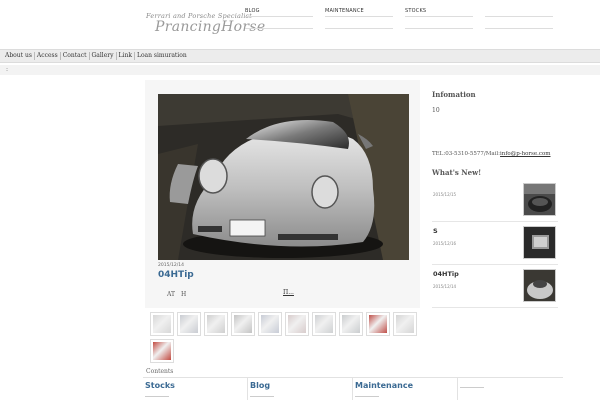 Image resolution: width=600 pixels, height=400 pixels. Describe the element at coordinates (171, 265) in the screenshot. I see `post-date: 2015/12/14` at that location.